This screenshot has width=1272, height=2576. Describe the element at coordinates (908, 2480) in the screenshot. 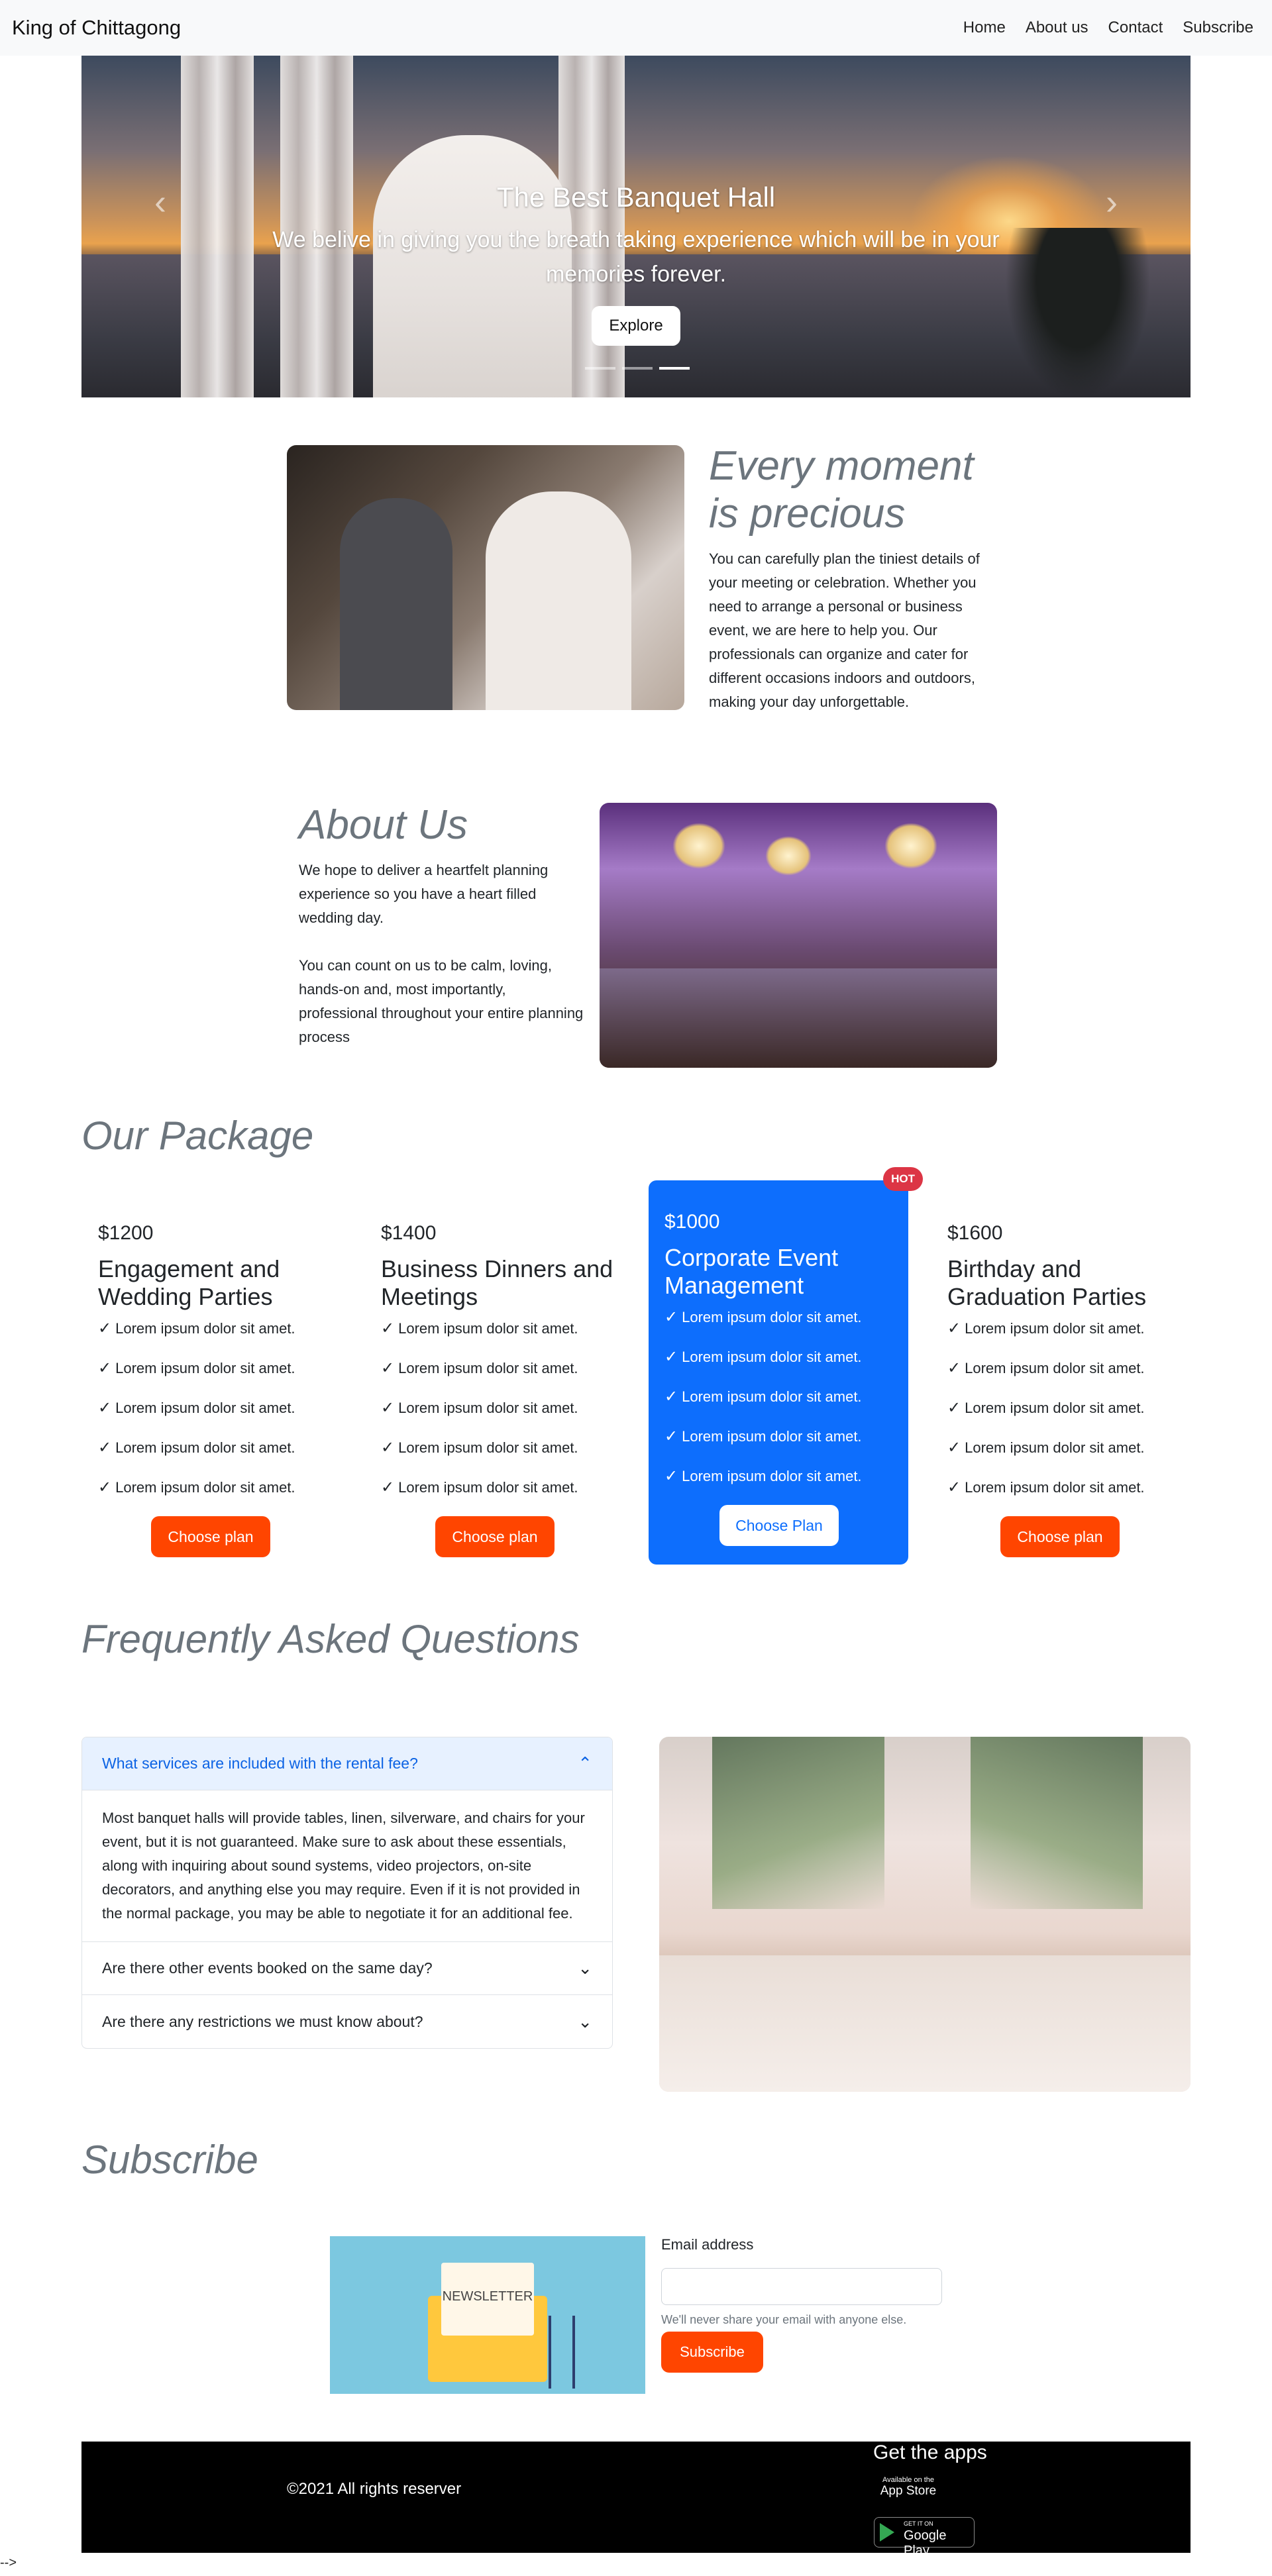

I see `app-store-small: Available on the` at that location.